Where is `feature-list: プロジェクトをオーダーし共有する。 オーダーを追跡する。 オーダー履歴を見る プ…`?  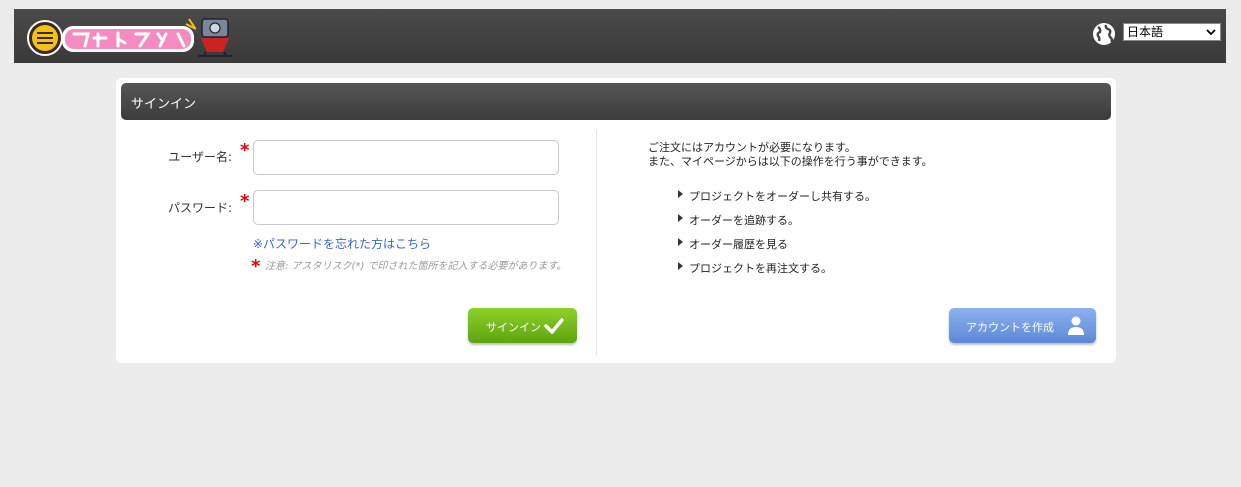
feature-list: プロジェクトをオーダーし共有する。 オーダーを追跡する。 オーダー履歴を見る プ… is located at coordinates (776, 236).